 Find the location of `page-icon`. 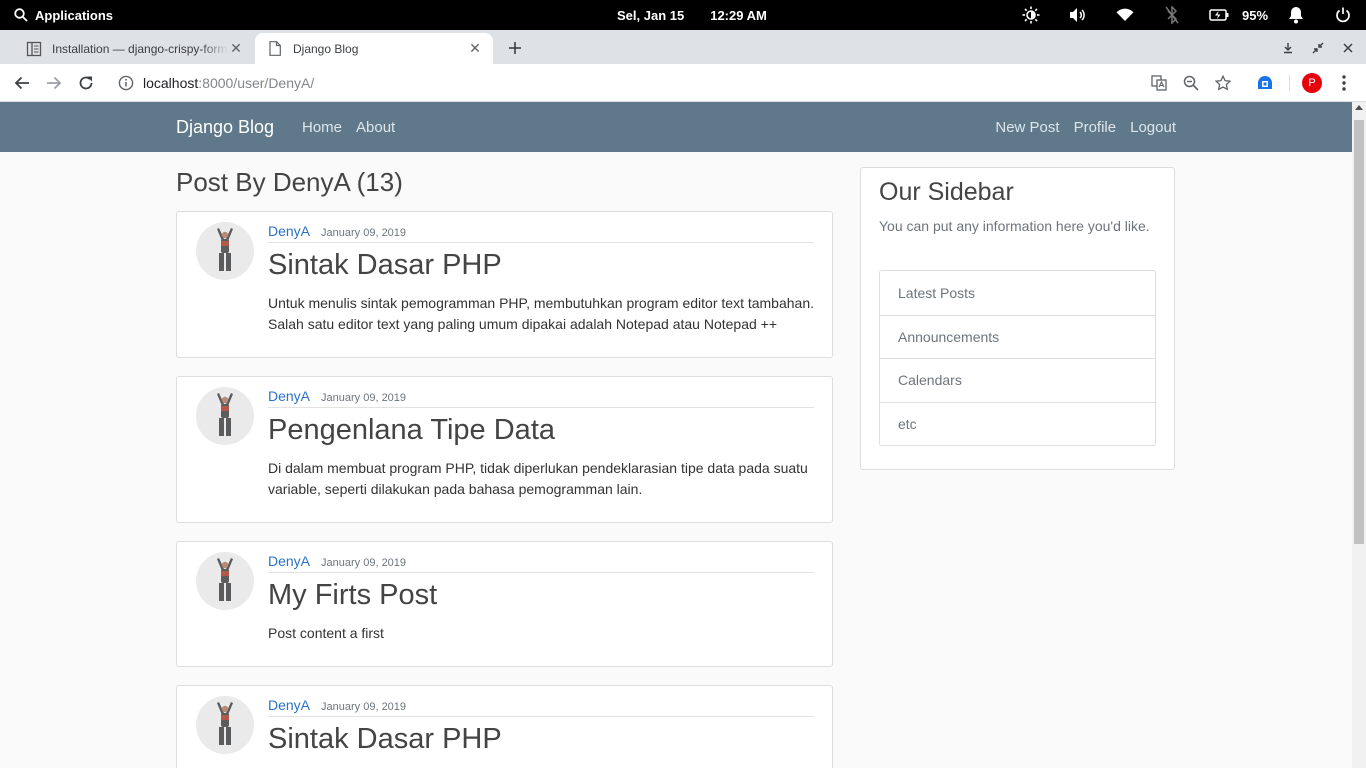

page-icon is located at coordinates (275, 49).